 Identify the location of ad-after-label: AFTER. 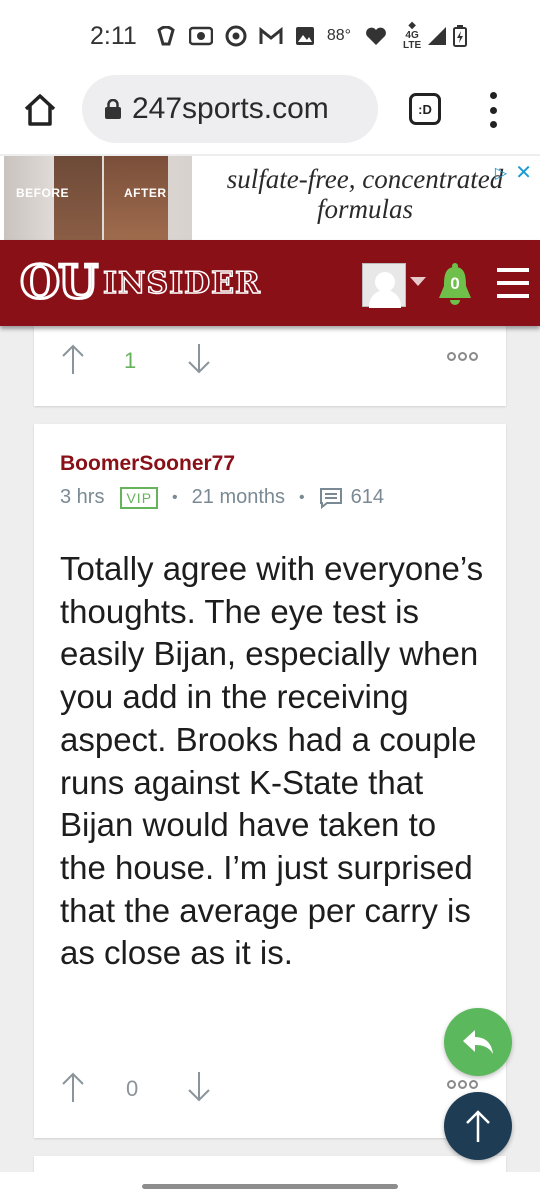
(145, 193).